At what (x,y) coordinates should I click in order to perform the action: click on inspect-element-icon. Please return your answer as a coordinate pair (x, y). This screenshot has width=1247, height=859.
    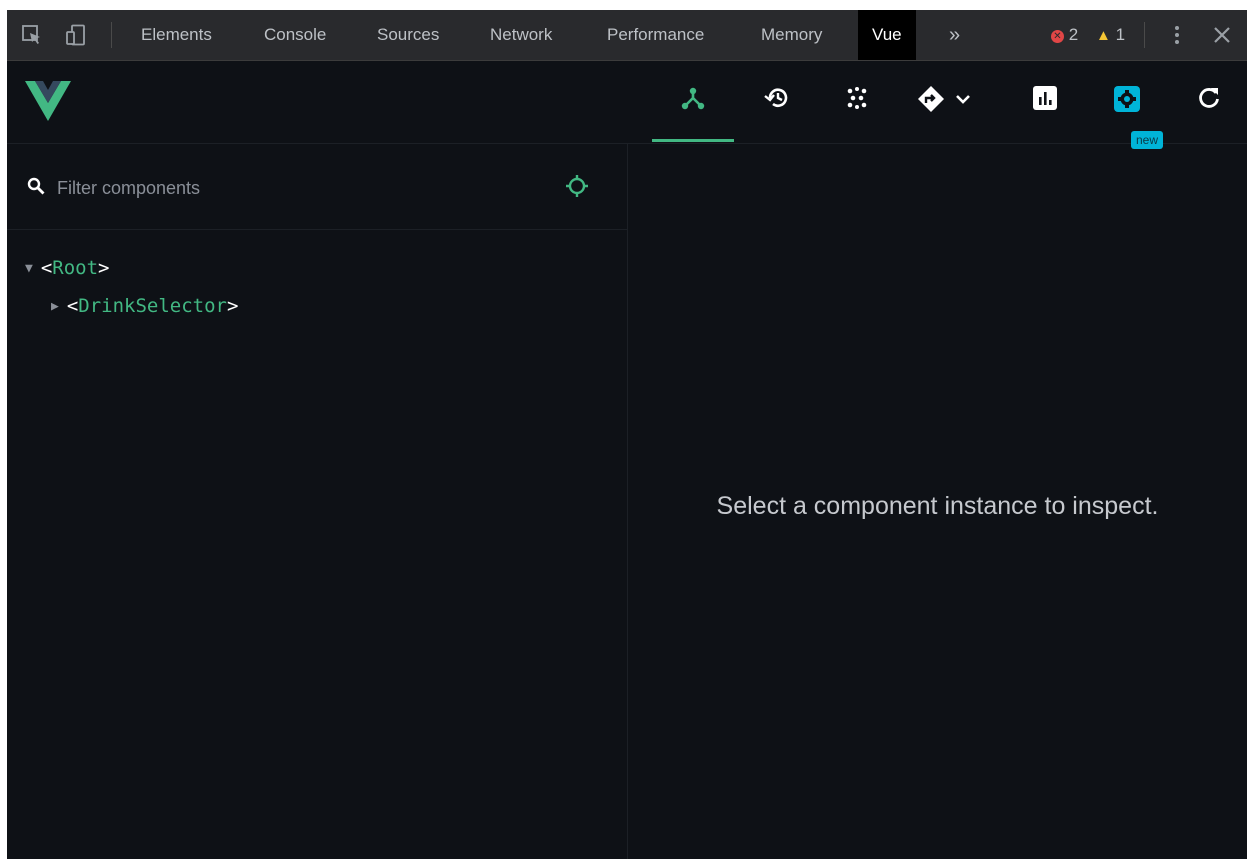
    Looking at the image, I should click on (32, 35).